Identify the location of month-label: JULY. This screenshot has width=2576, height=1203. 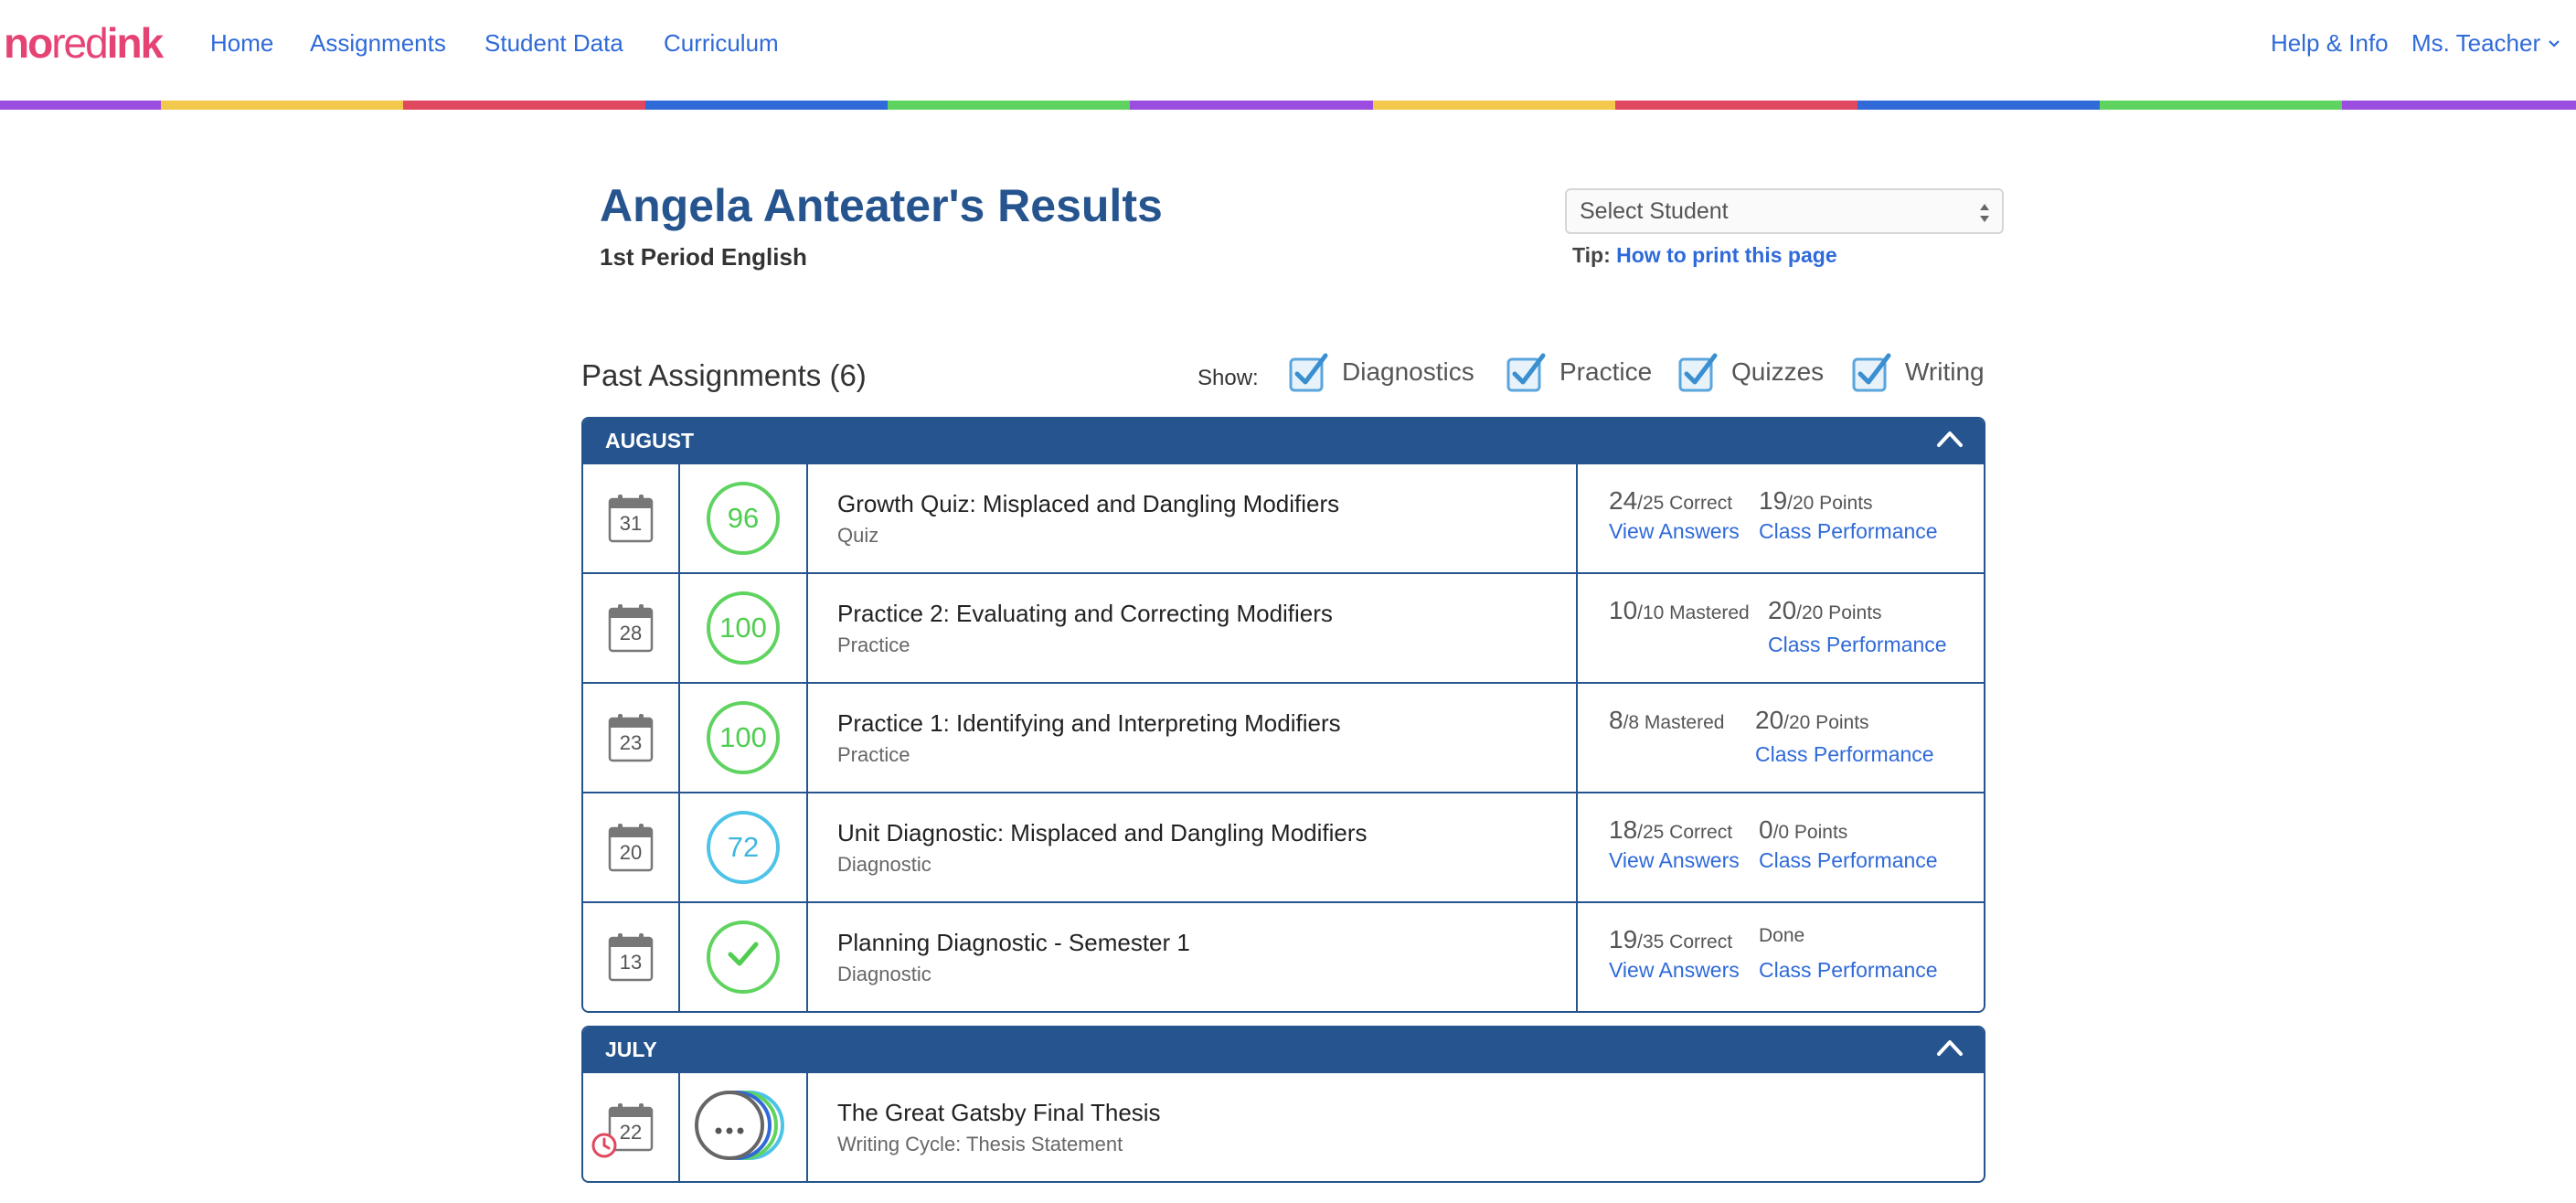
(631, 1049).